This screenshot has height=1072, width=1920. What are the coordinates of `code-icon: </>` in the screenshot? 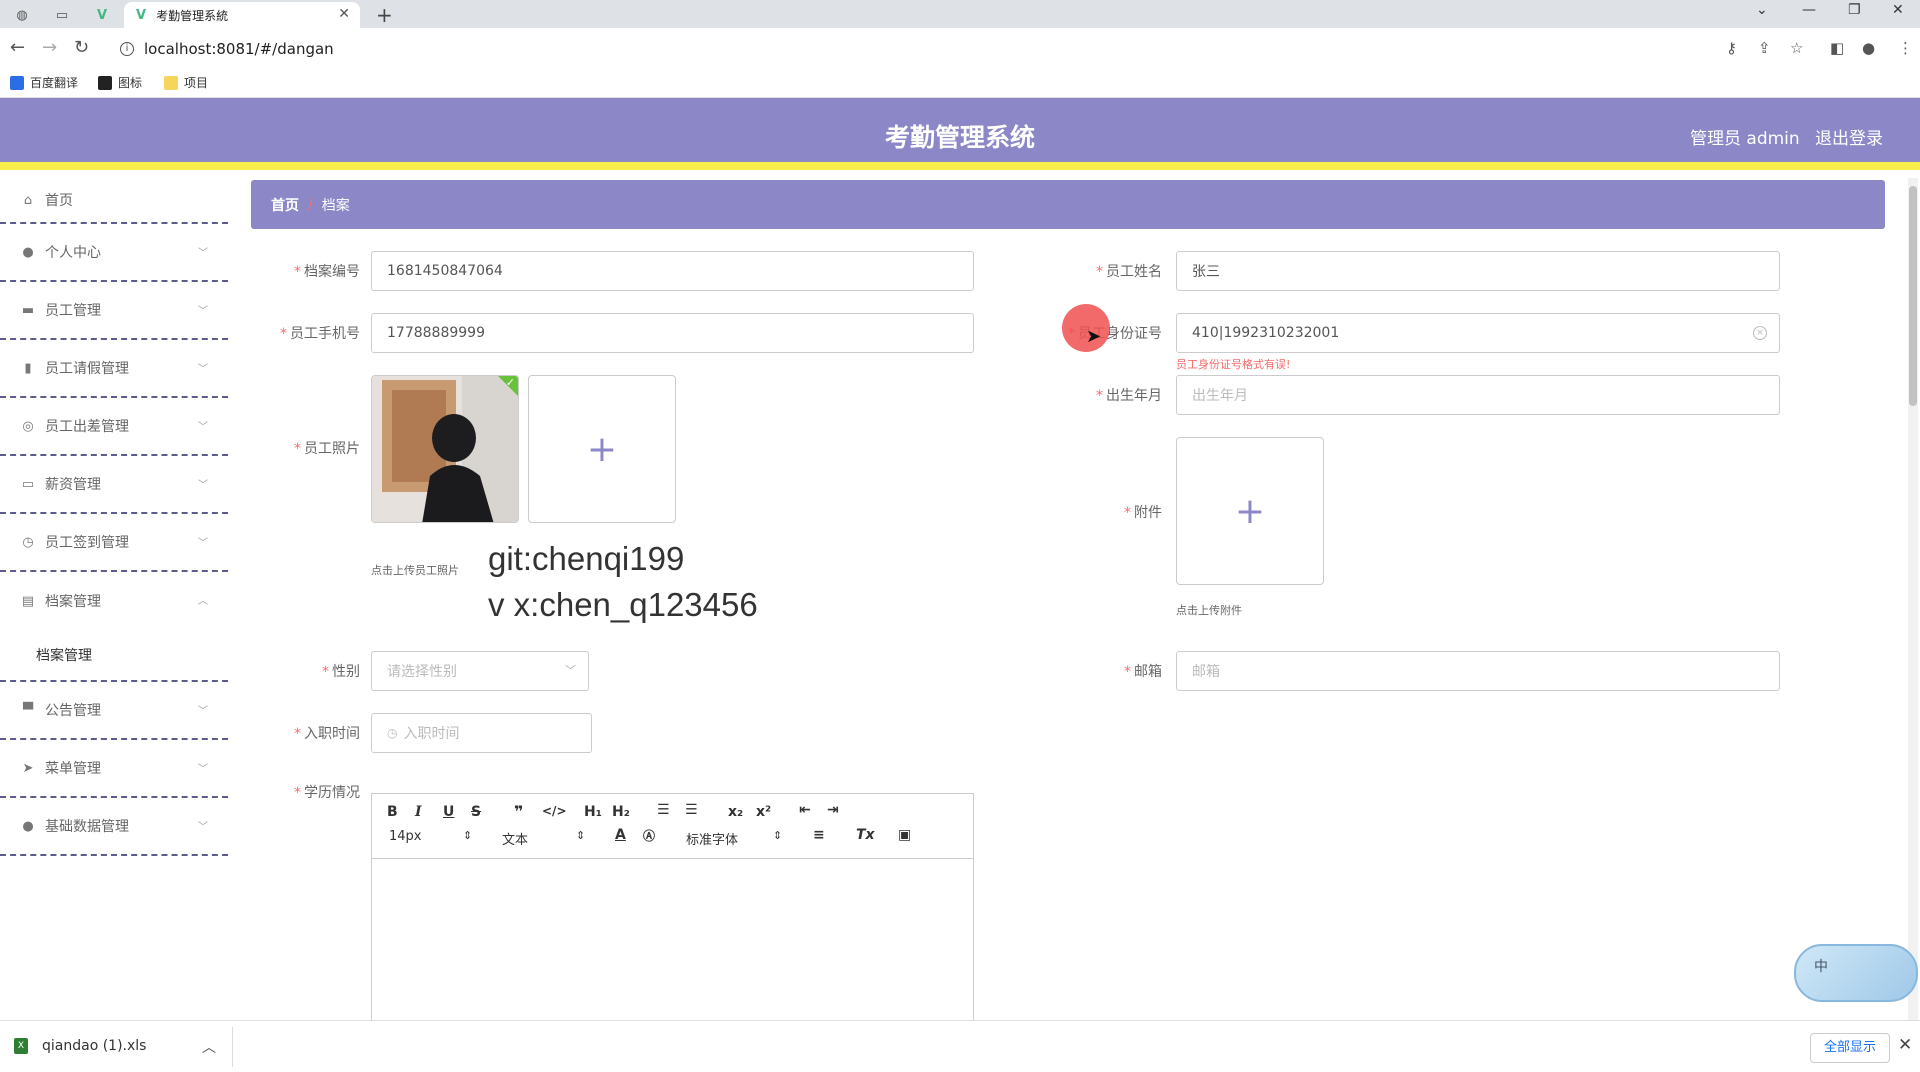 It's located at (554, 811).